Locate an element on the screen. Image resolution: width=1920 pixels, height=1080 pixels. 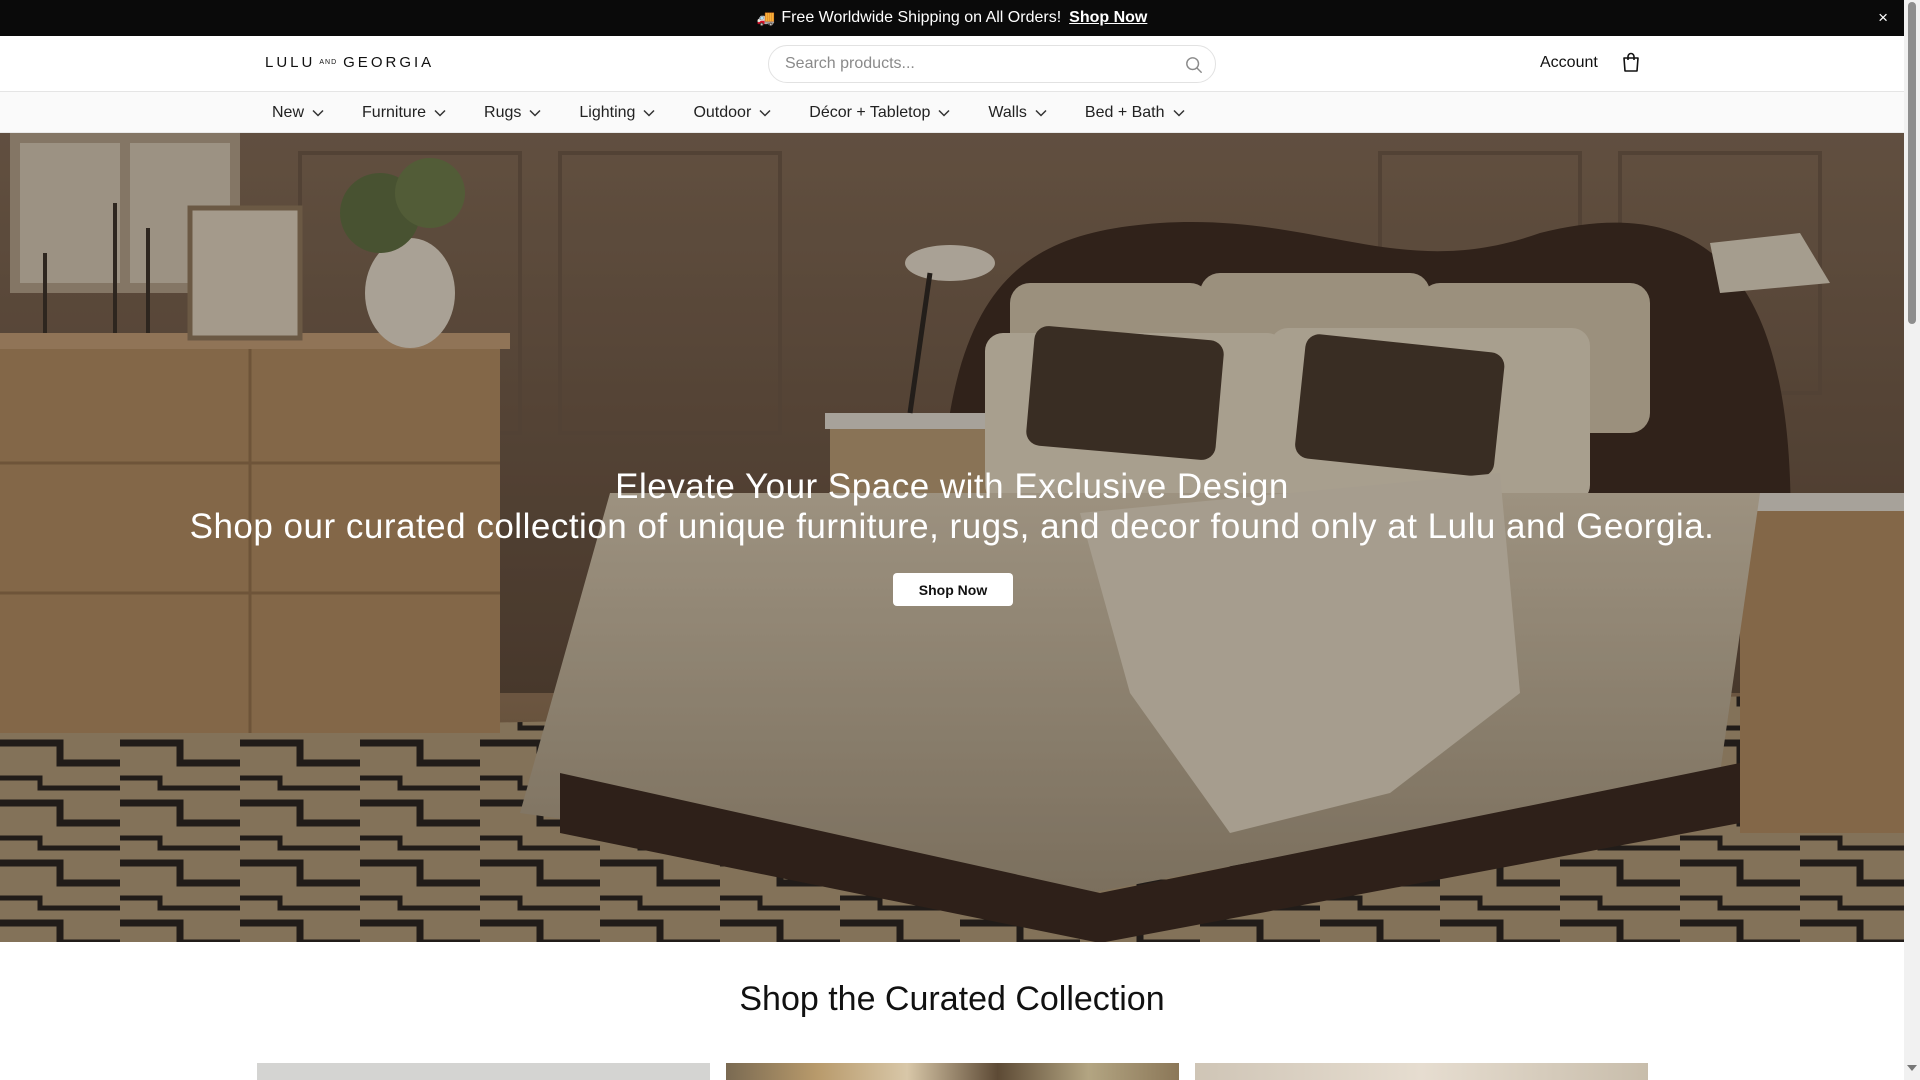
site-header: LULU AND GEORGIA Account is located at coordinates (952, 64).